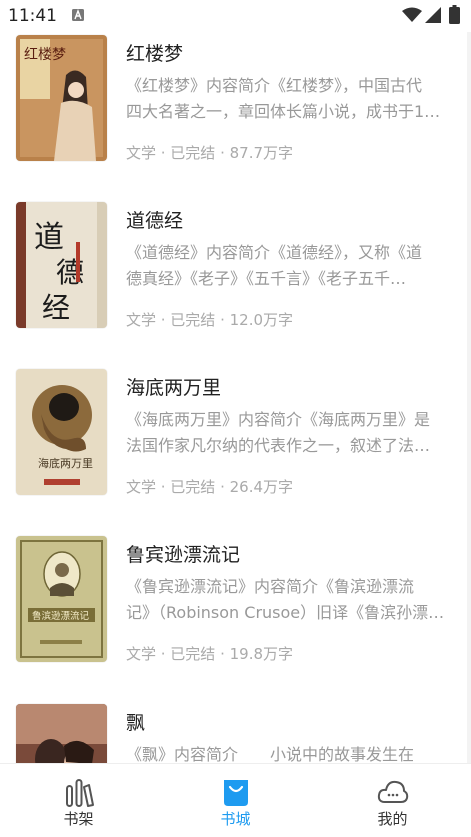 The height and width of the screenshot is (837, 471). Describe the element at coordinates (80, 793) in the screenshot. I see `bookshelf-icon` at that location.